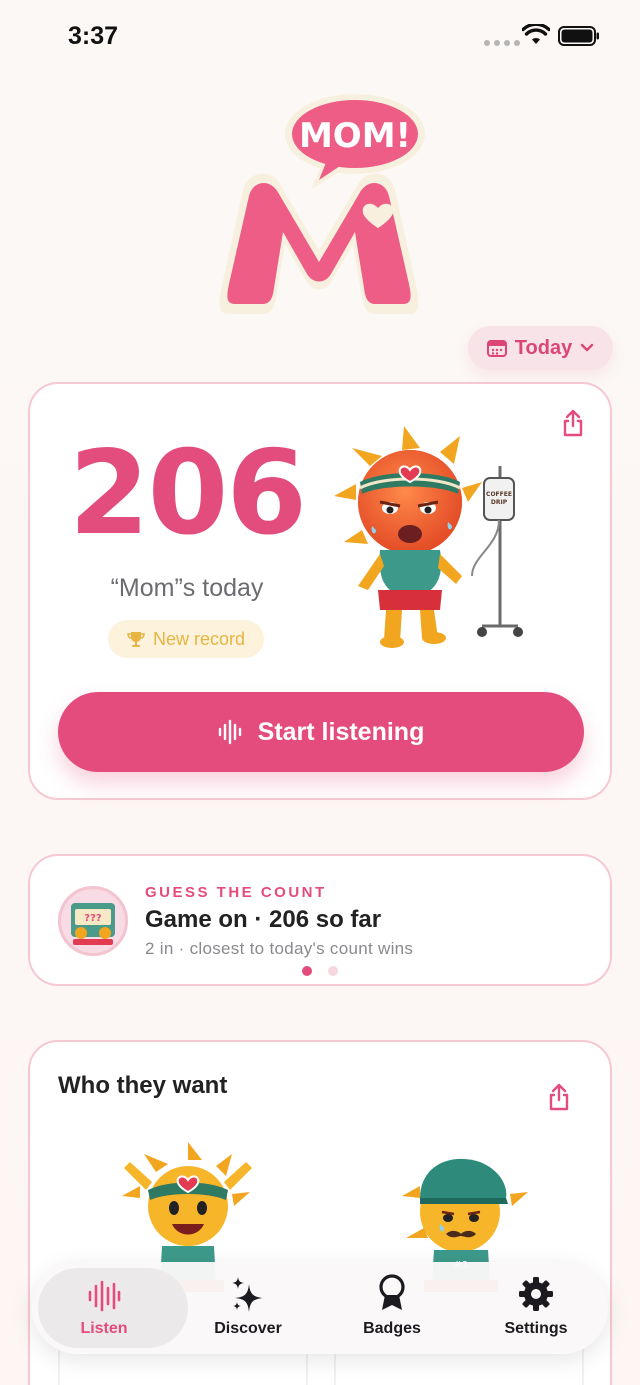 The width and height of the screenshot is (640, 1385). What do you see at coordinates (536, 1328) in the screenshot?
I see `tab-settings-label: Settings` at bounding box center [536, 1328].